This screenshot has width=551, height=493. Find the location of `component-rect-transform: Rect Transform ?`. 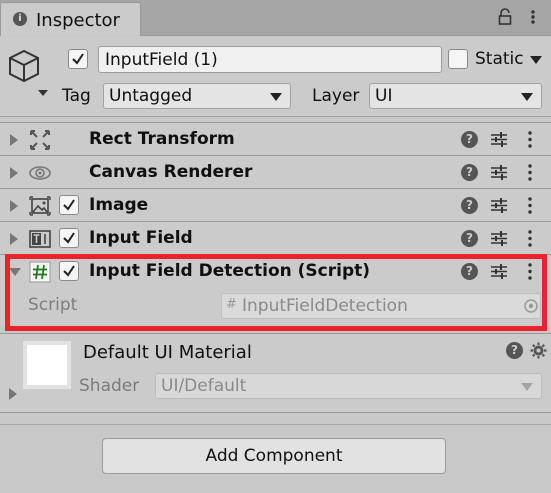

component-rect-transform: Rect Transform ? is located at coordinates (275, 138).